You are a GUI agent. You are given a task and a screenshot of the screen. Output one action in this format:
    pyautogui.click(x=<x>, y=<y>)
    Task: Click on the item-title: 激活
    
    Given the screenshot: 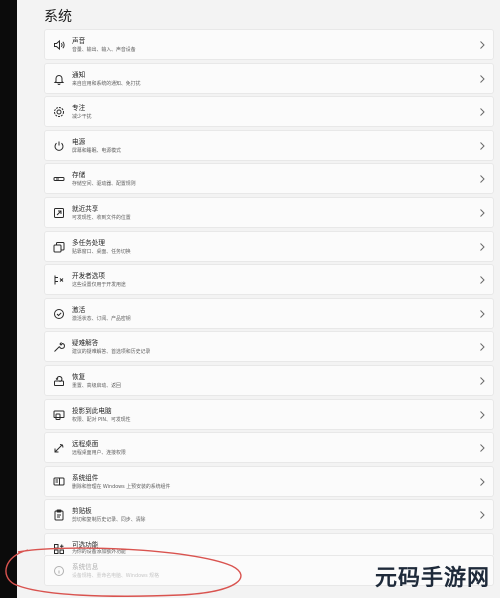 What is the action you would take?
    pyautogui.click(x=79, y=309)
    